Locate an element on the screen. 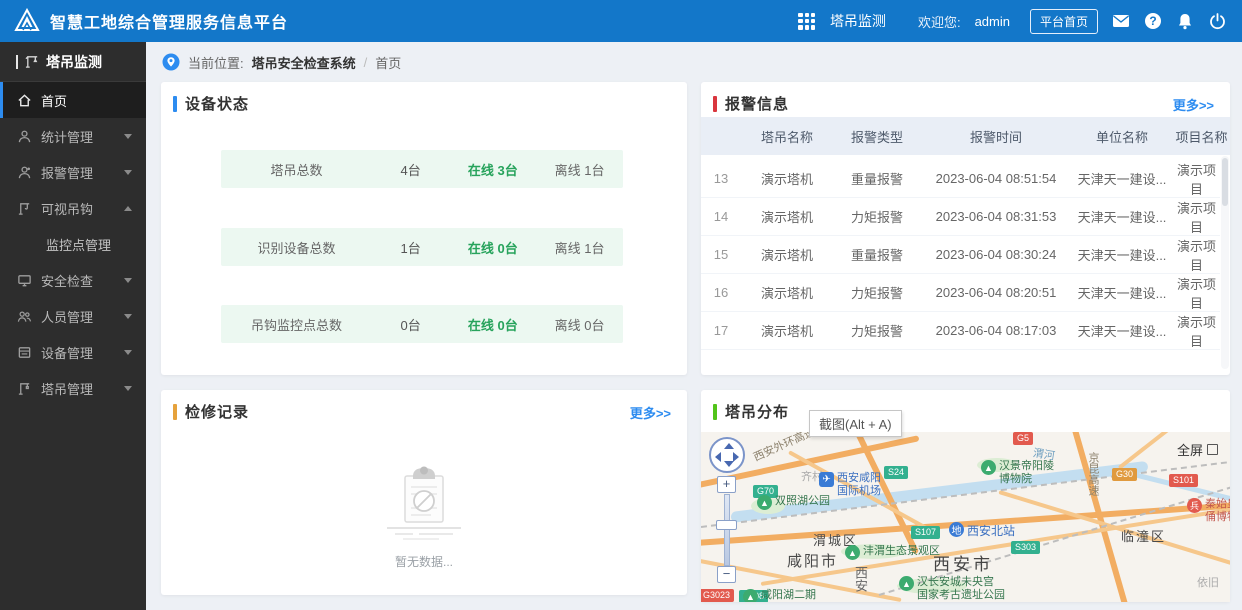  sidebar-item-visual-hook: 可视吊钩 is located at coordinates (73, 208).